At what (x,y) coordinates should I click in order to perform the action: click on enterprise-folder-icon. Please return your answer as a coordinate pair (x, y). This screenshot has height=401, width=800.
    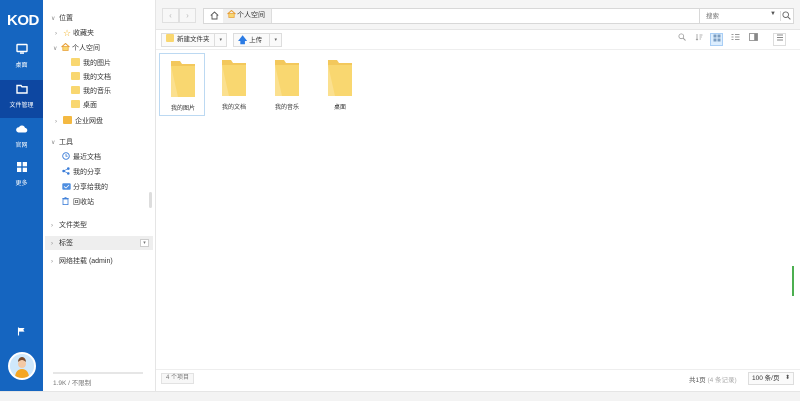
    Looking at the image, I should click on (67, 120).